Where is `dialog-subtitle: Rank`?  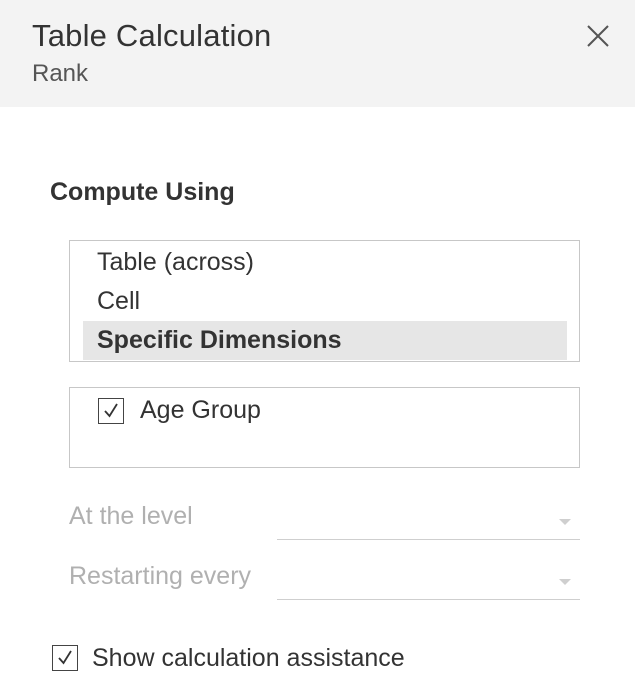 dialog-subtitle: Rank is located at coordinates (60, 73).